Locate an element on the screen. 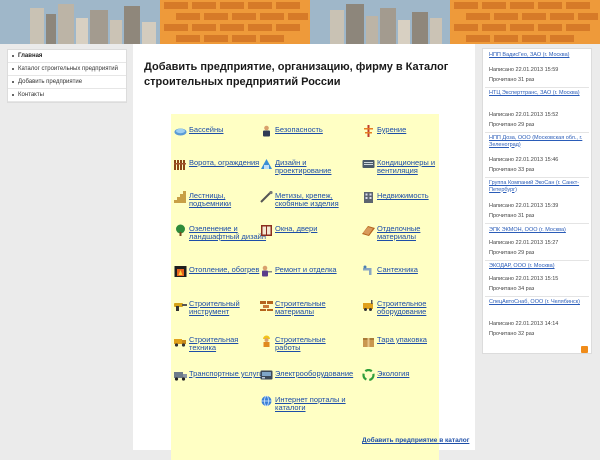 This screenshot has width=600, height=460. drilling-icon is located at coordinates (368, 131).